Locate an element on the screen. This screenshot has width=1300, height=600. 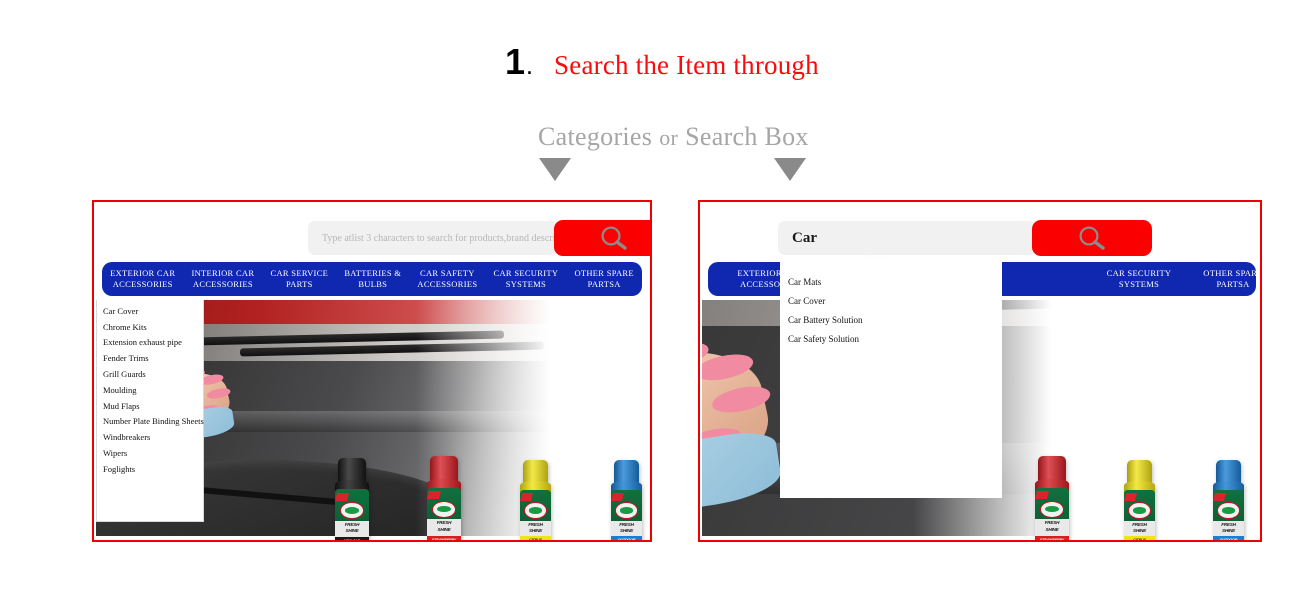
category-dropdown-item: Foglights is located at coordinates (150, 469).